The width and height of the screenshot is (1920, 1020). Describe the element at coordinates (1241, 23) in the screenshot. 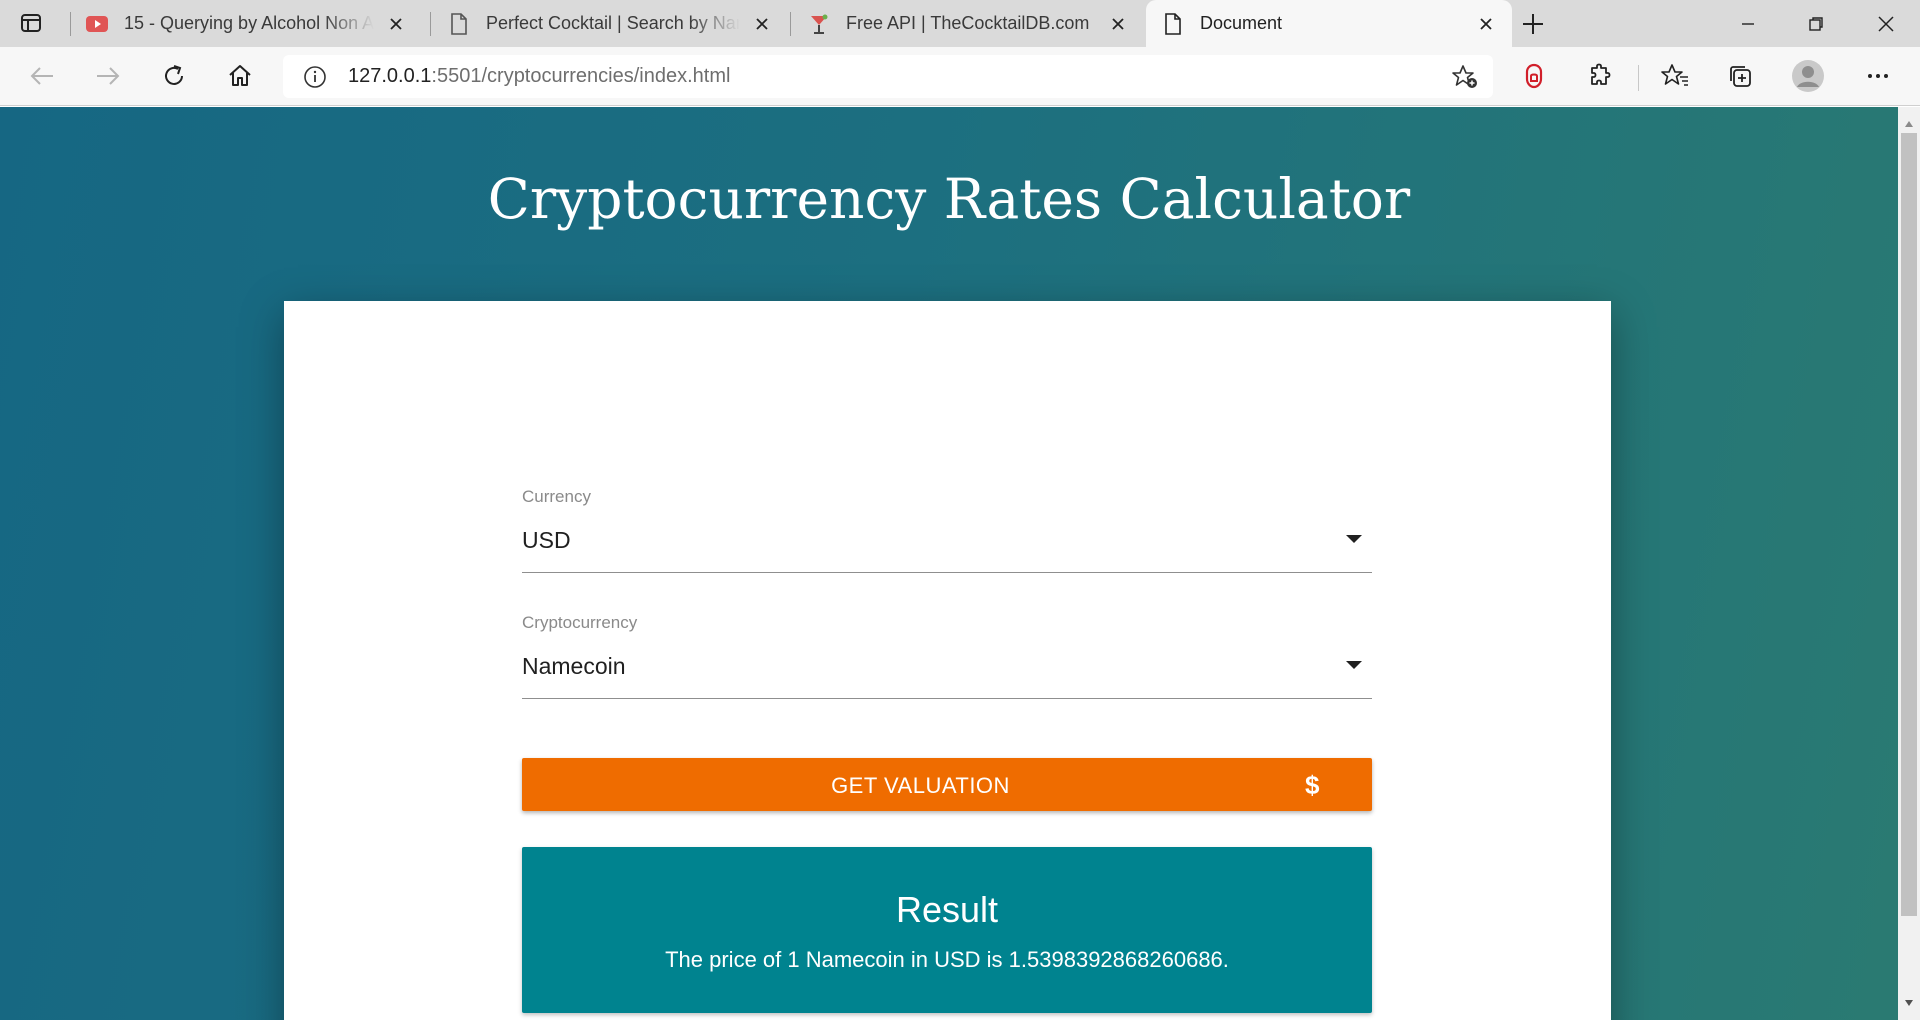

I see `tab-title: Document` at that location.